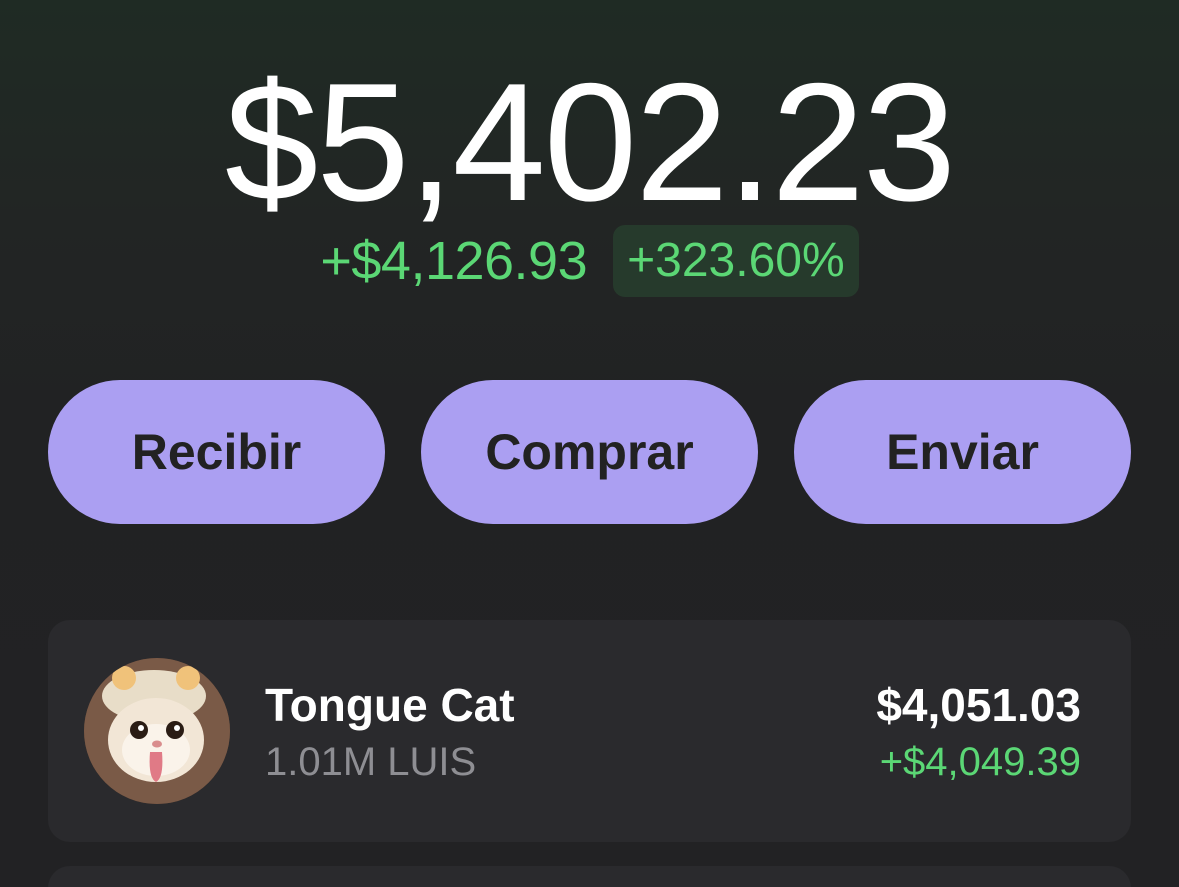  Describe the element at coordinates (590, 142) in the screenshot. I see `wallet-balance: $5,402.23` at that location.